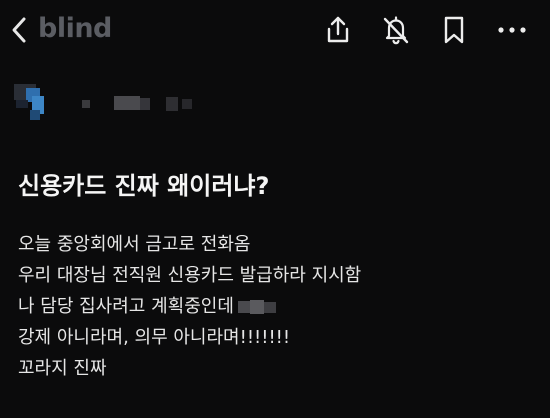  I want to click on more-button, so click(512, 30).